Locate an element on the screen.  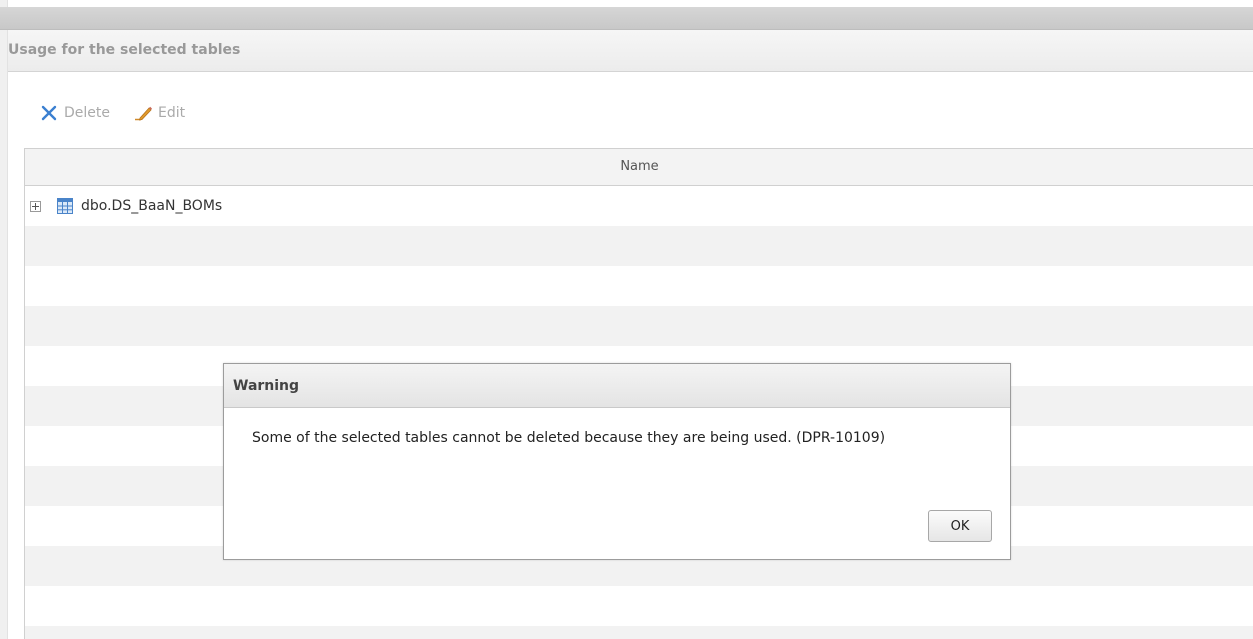
panel-title: Usage for the selected tables is located at coordinates (124, 50).